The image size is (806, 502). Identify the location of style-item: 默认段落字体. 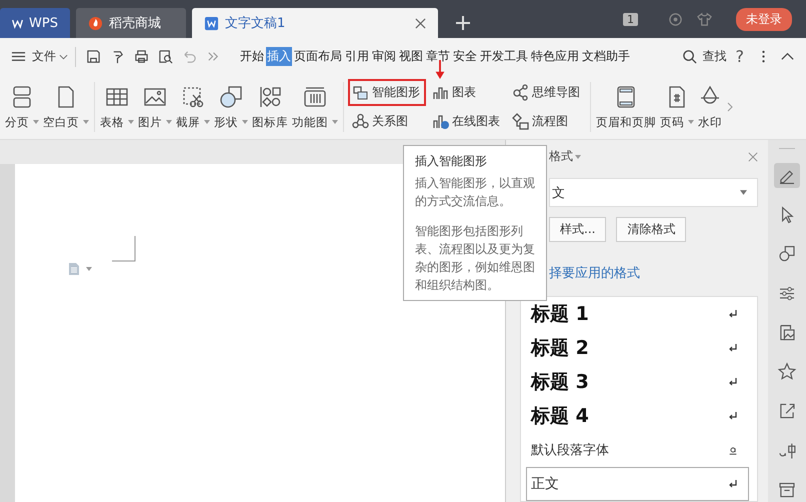
(637, 450).